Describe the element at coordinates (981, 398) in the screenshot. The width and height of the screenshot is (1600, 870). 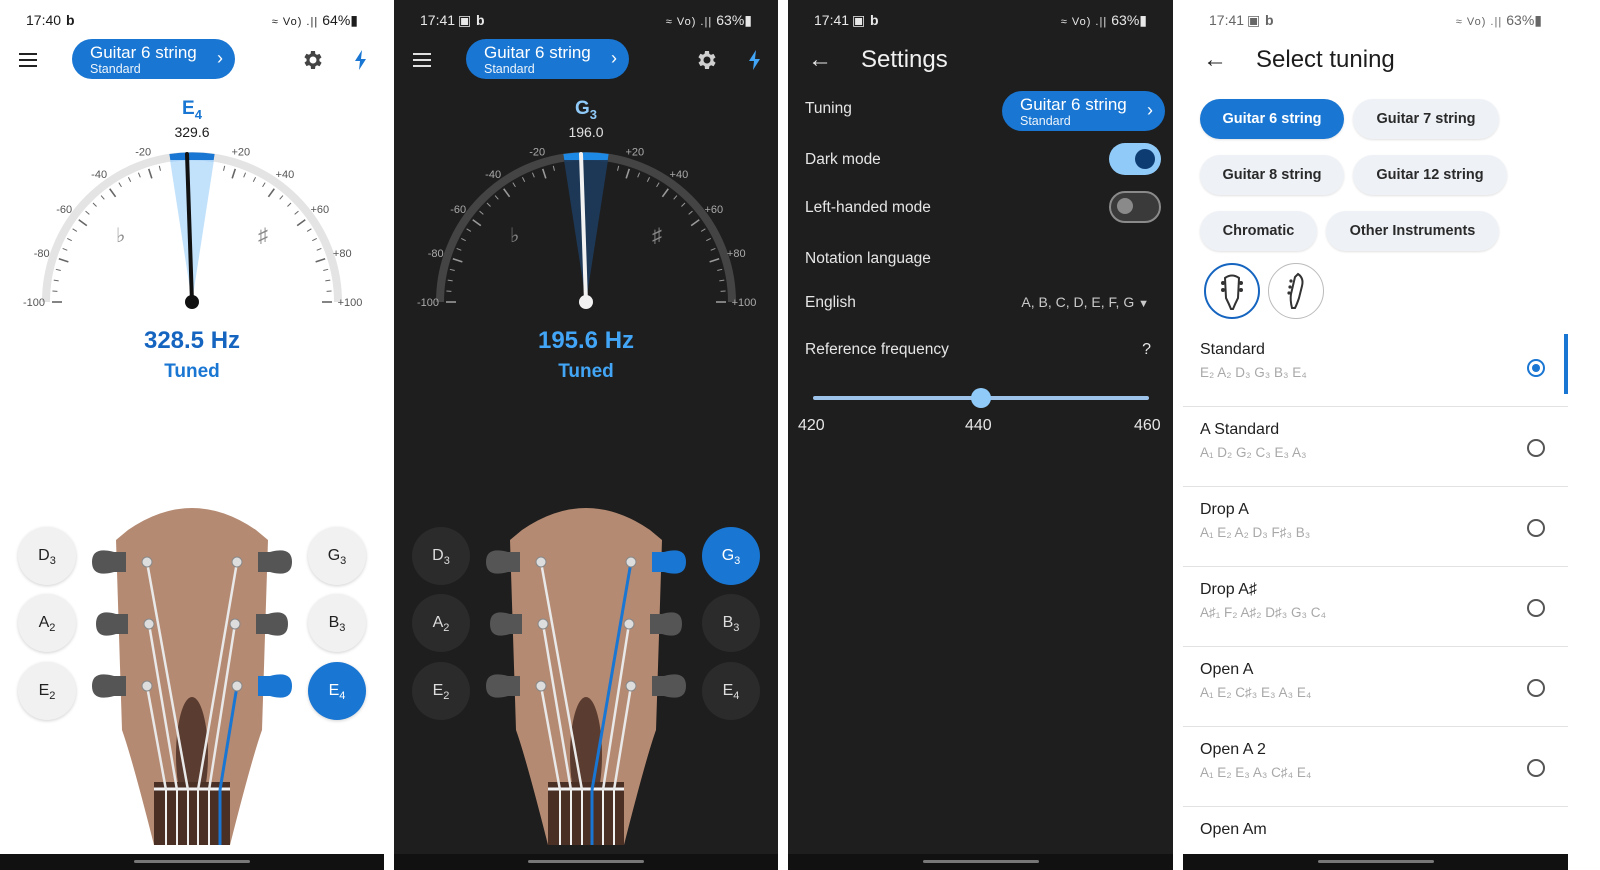
I see `slider-thumb` at that location.